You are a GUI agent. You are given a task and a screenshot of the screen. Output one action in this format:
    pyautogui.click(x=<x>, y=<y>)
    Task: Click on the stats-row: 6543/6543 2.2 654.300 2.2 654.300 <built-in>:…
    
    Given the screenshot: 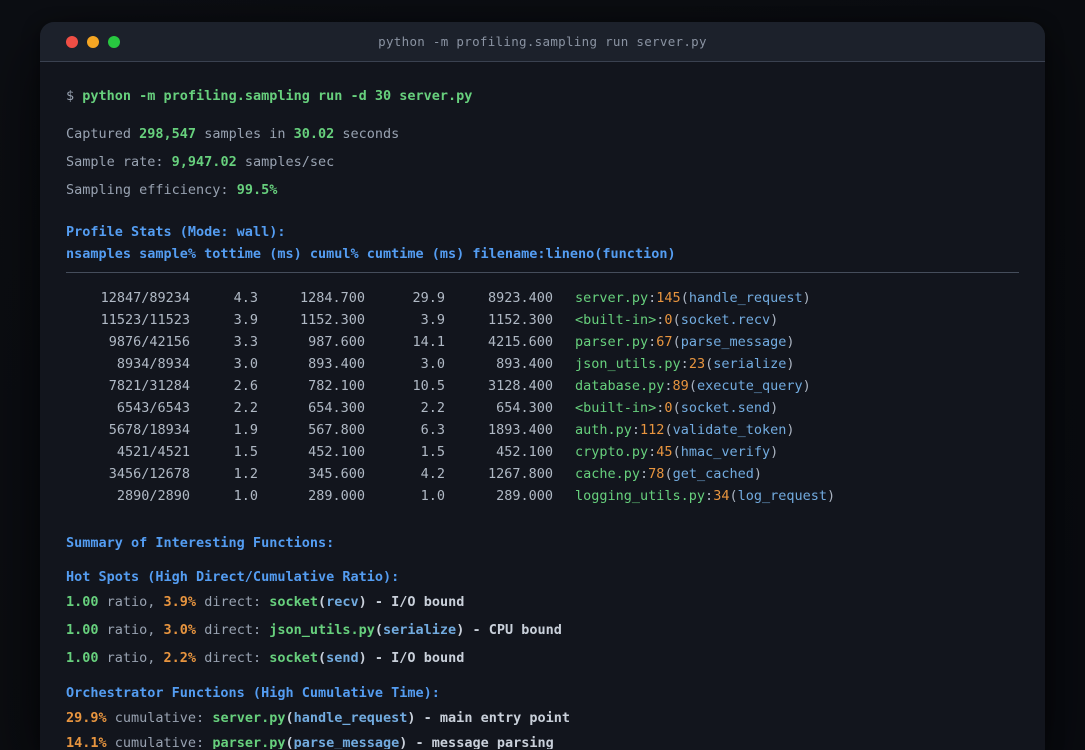 What is the action you would take?
    pyautogui.click(x=542, y=408)
    